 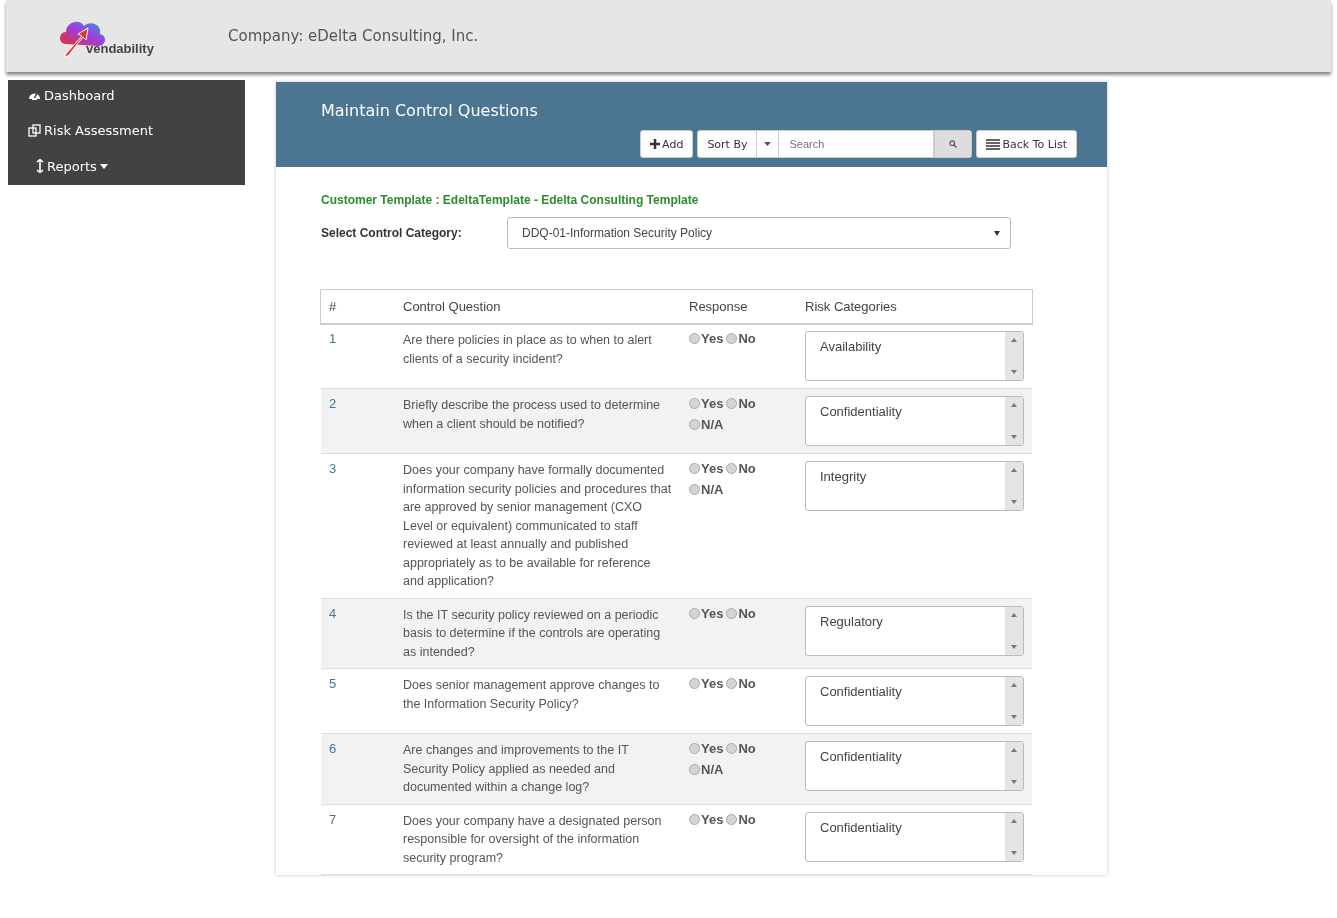 I want to click on row-number: 3, so click(x=354, y=525).